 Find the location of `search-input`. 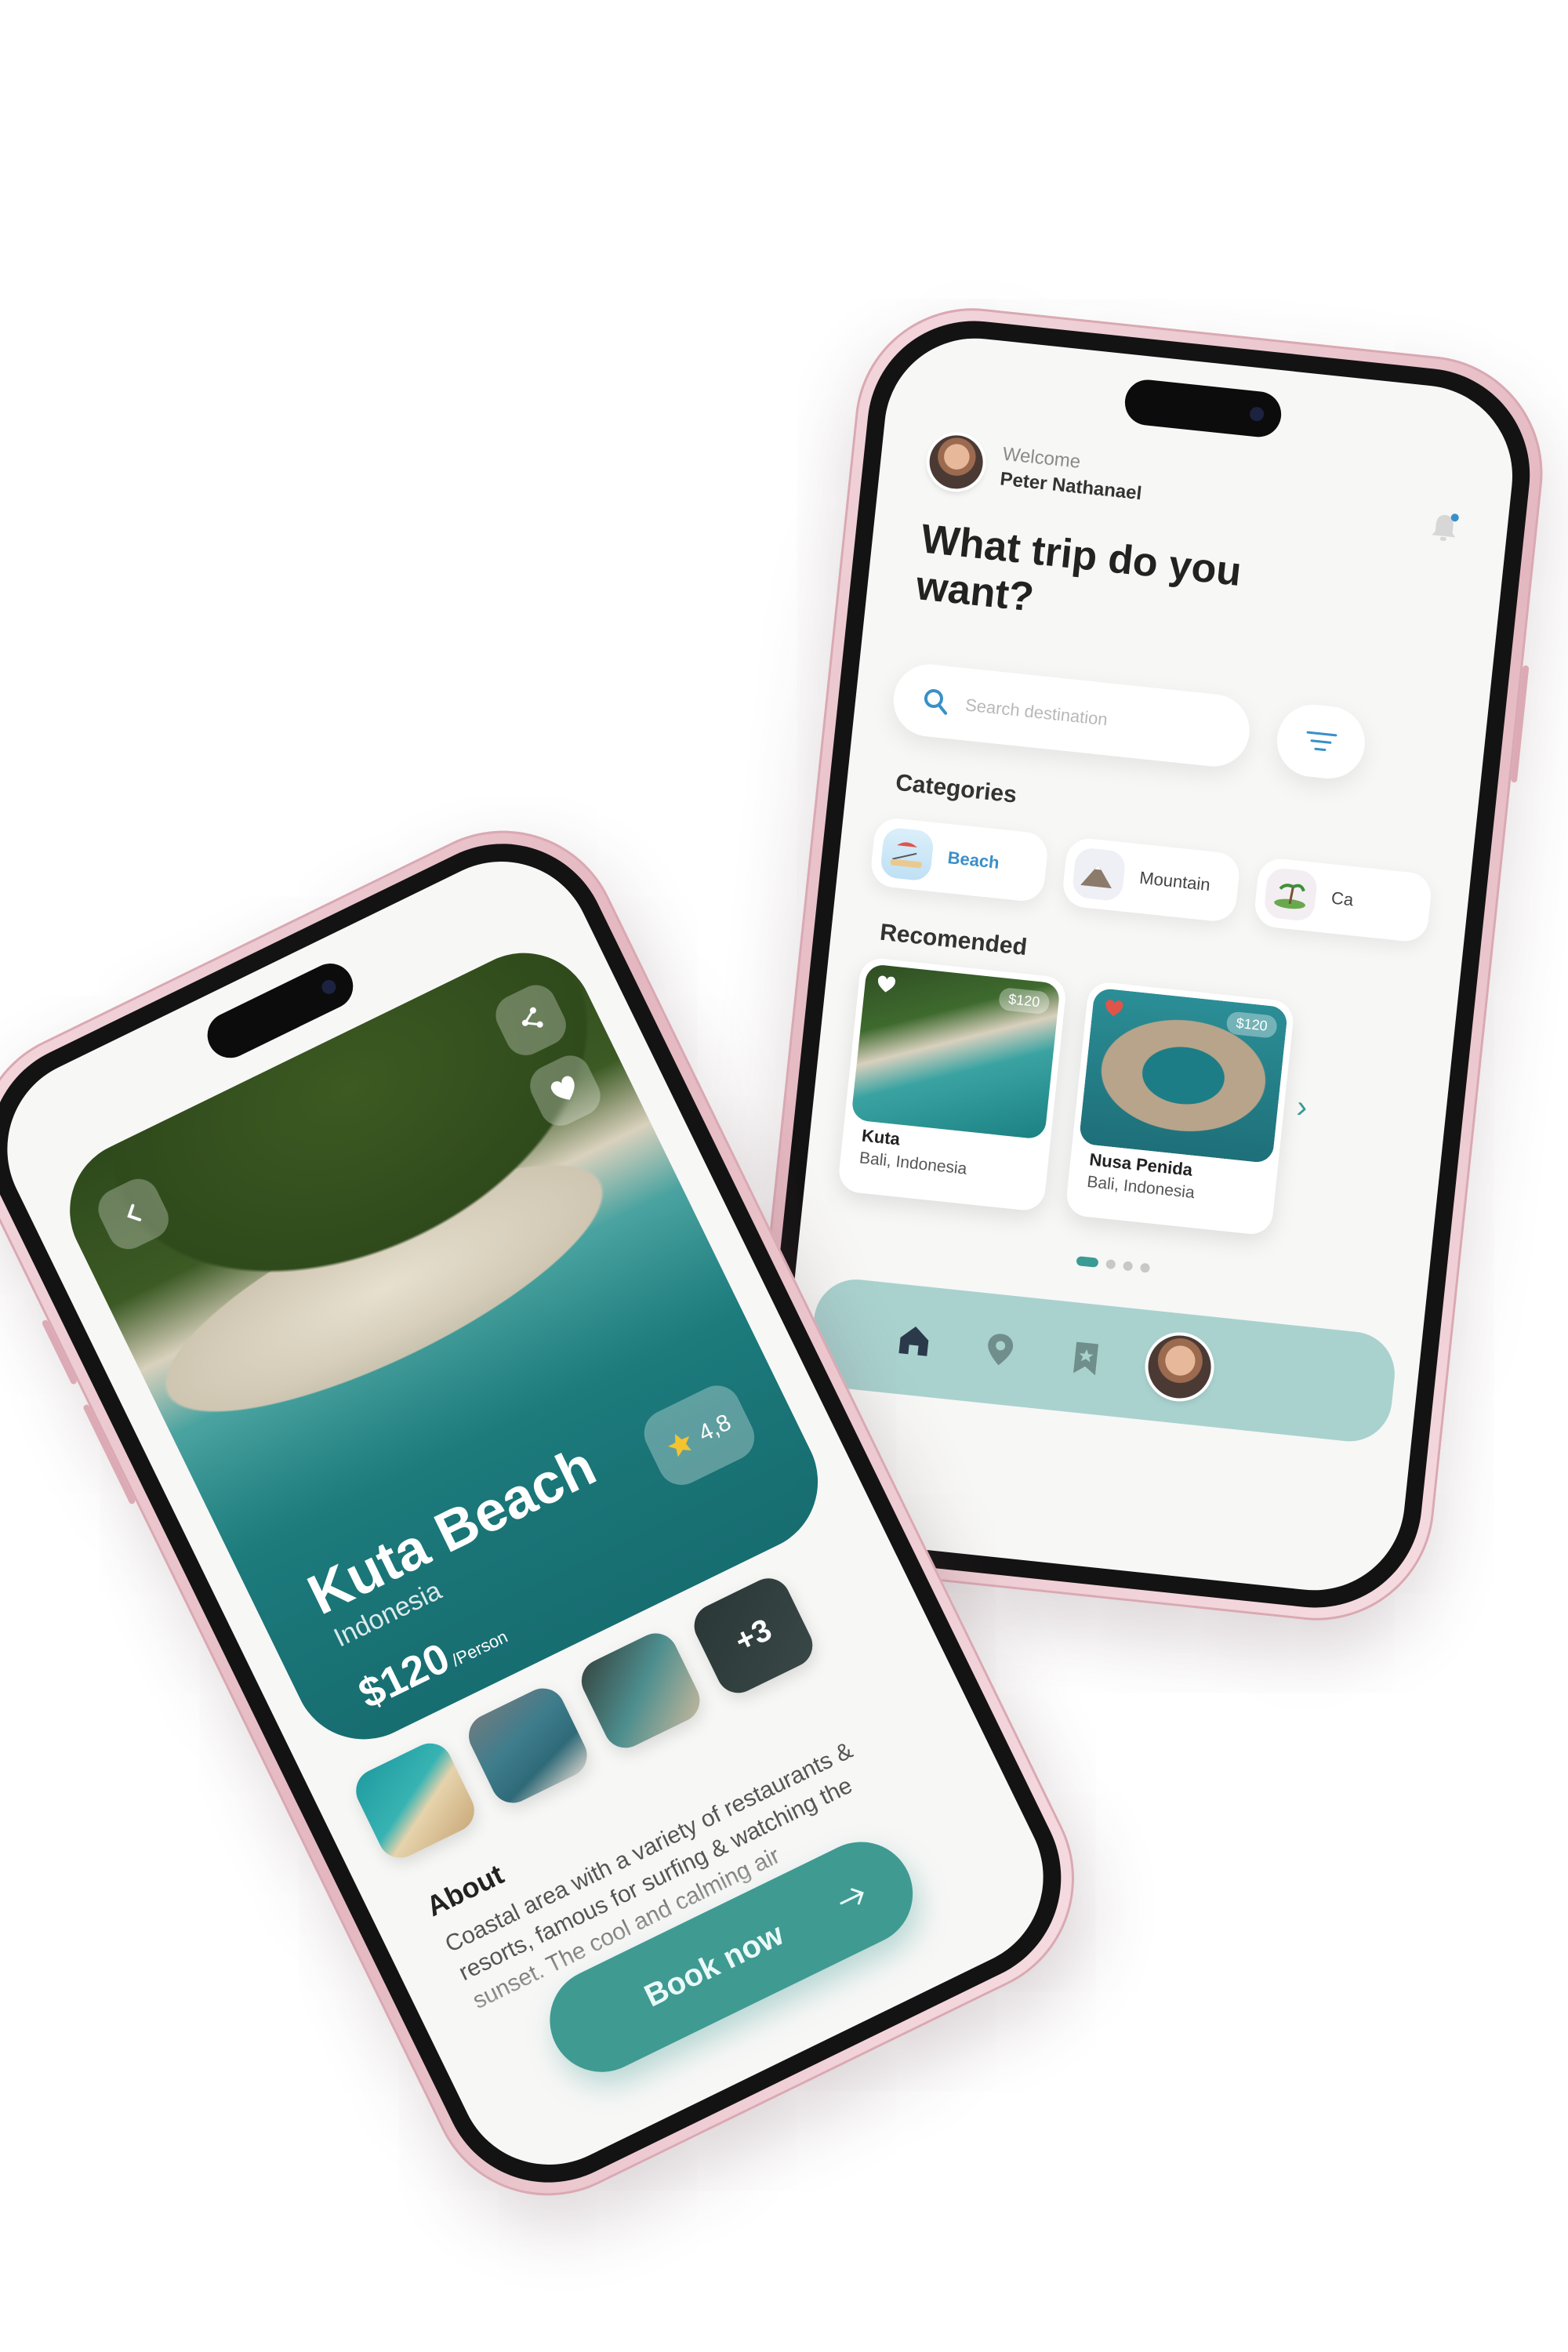

search-input is located at coordinates (1097, 719).